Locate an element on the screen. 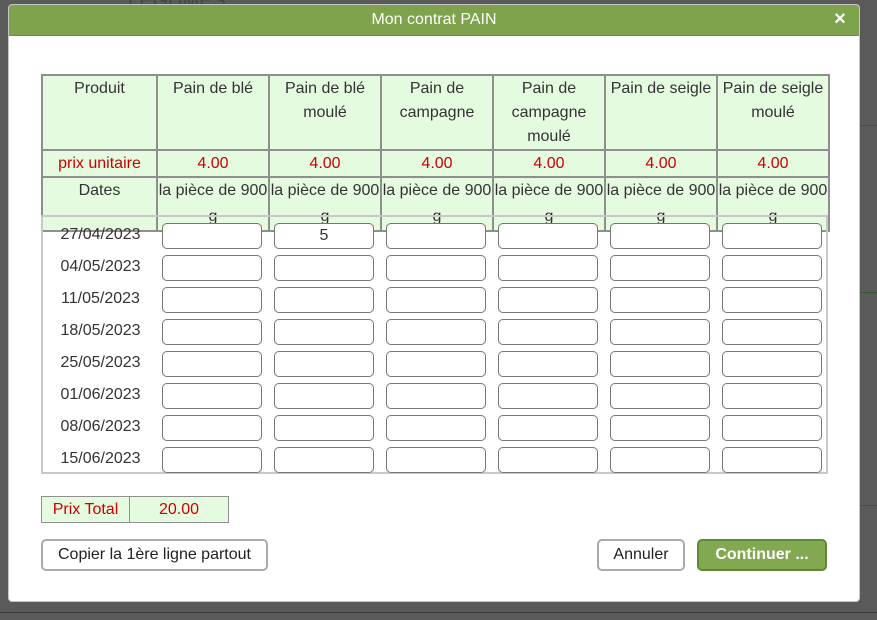  product-name: Pain de campagne moulé is located at coordinates (549, 112).